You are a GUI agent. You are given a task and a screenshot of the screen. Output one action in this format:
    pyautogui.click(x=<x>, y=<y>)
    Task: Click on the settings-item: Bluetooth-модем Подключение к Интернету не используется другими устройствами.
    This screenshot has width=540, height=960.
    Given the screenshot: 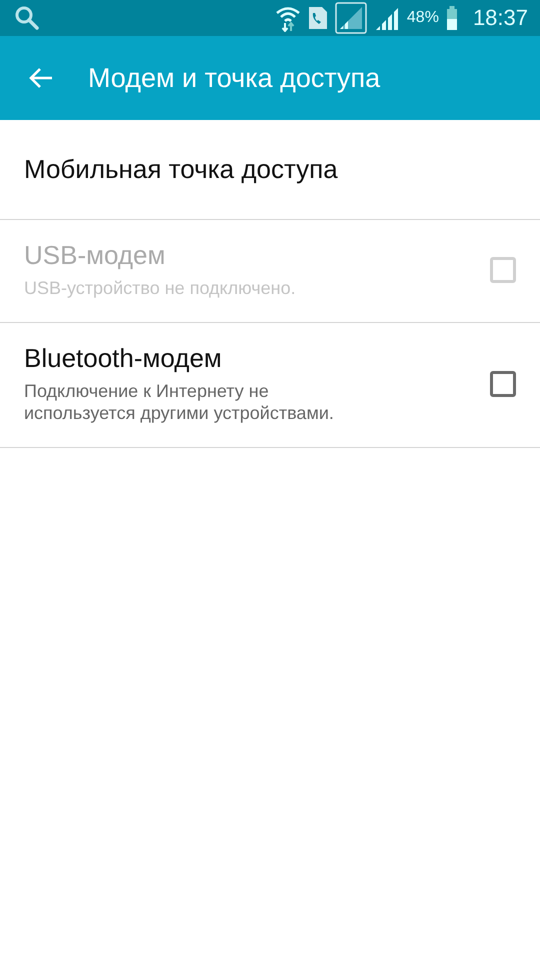 What is the action you would take?
    pyautogui.click(x=270, y=385)
    